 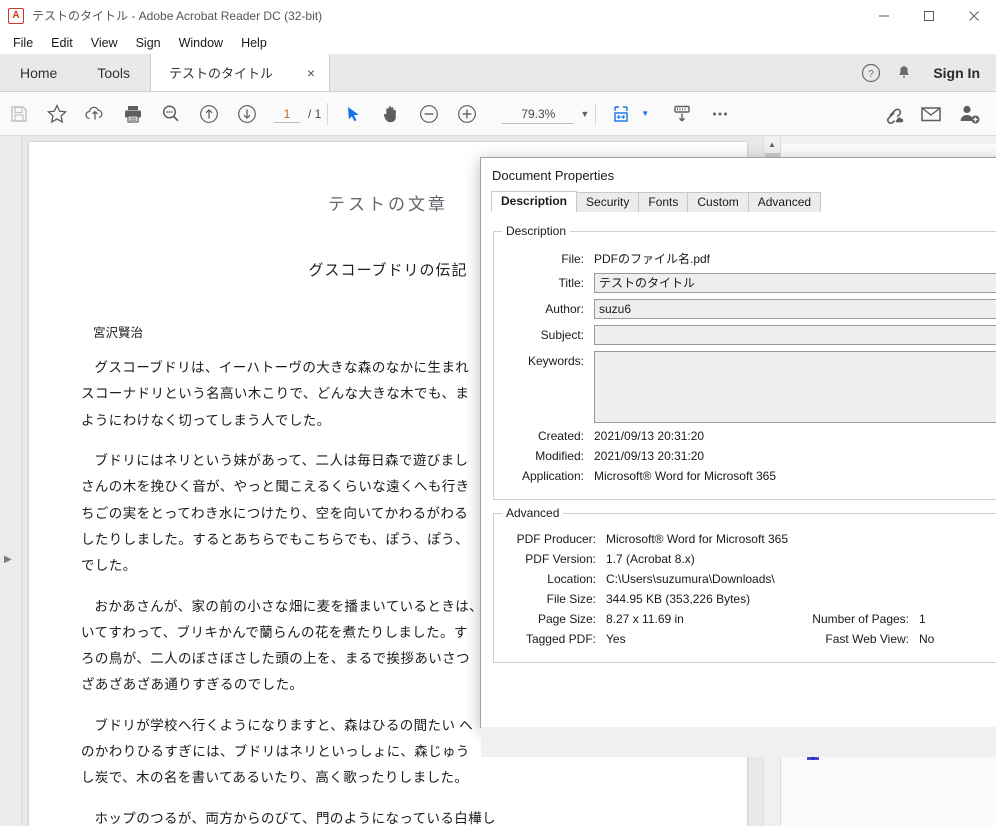 I want to click on maximize-button, so click(x=928, y=16).